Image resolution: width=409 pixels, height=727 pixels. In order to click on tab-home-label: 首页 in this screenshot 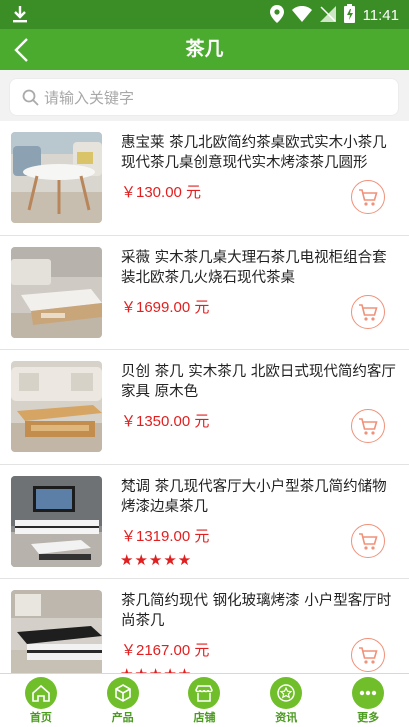, I will do `click(40, 717)`.